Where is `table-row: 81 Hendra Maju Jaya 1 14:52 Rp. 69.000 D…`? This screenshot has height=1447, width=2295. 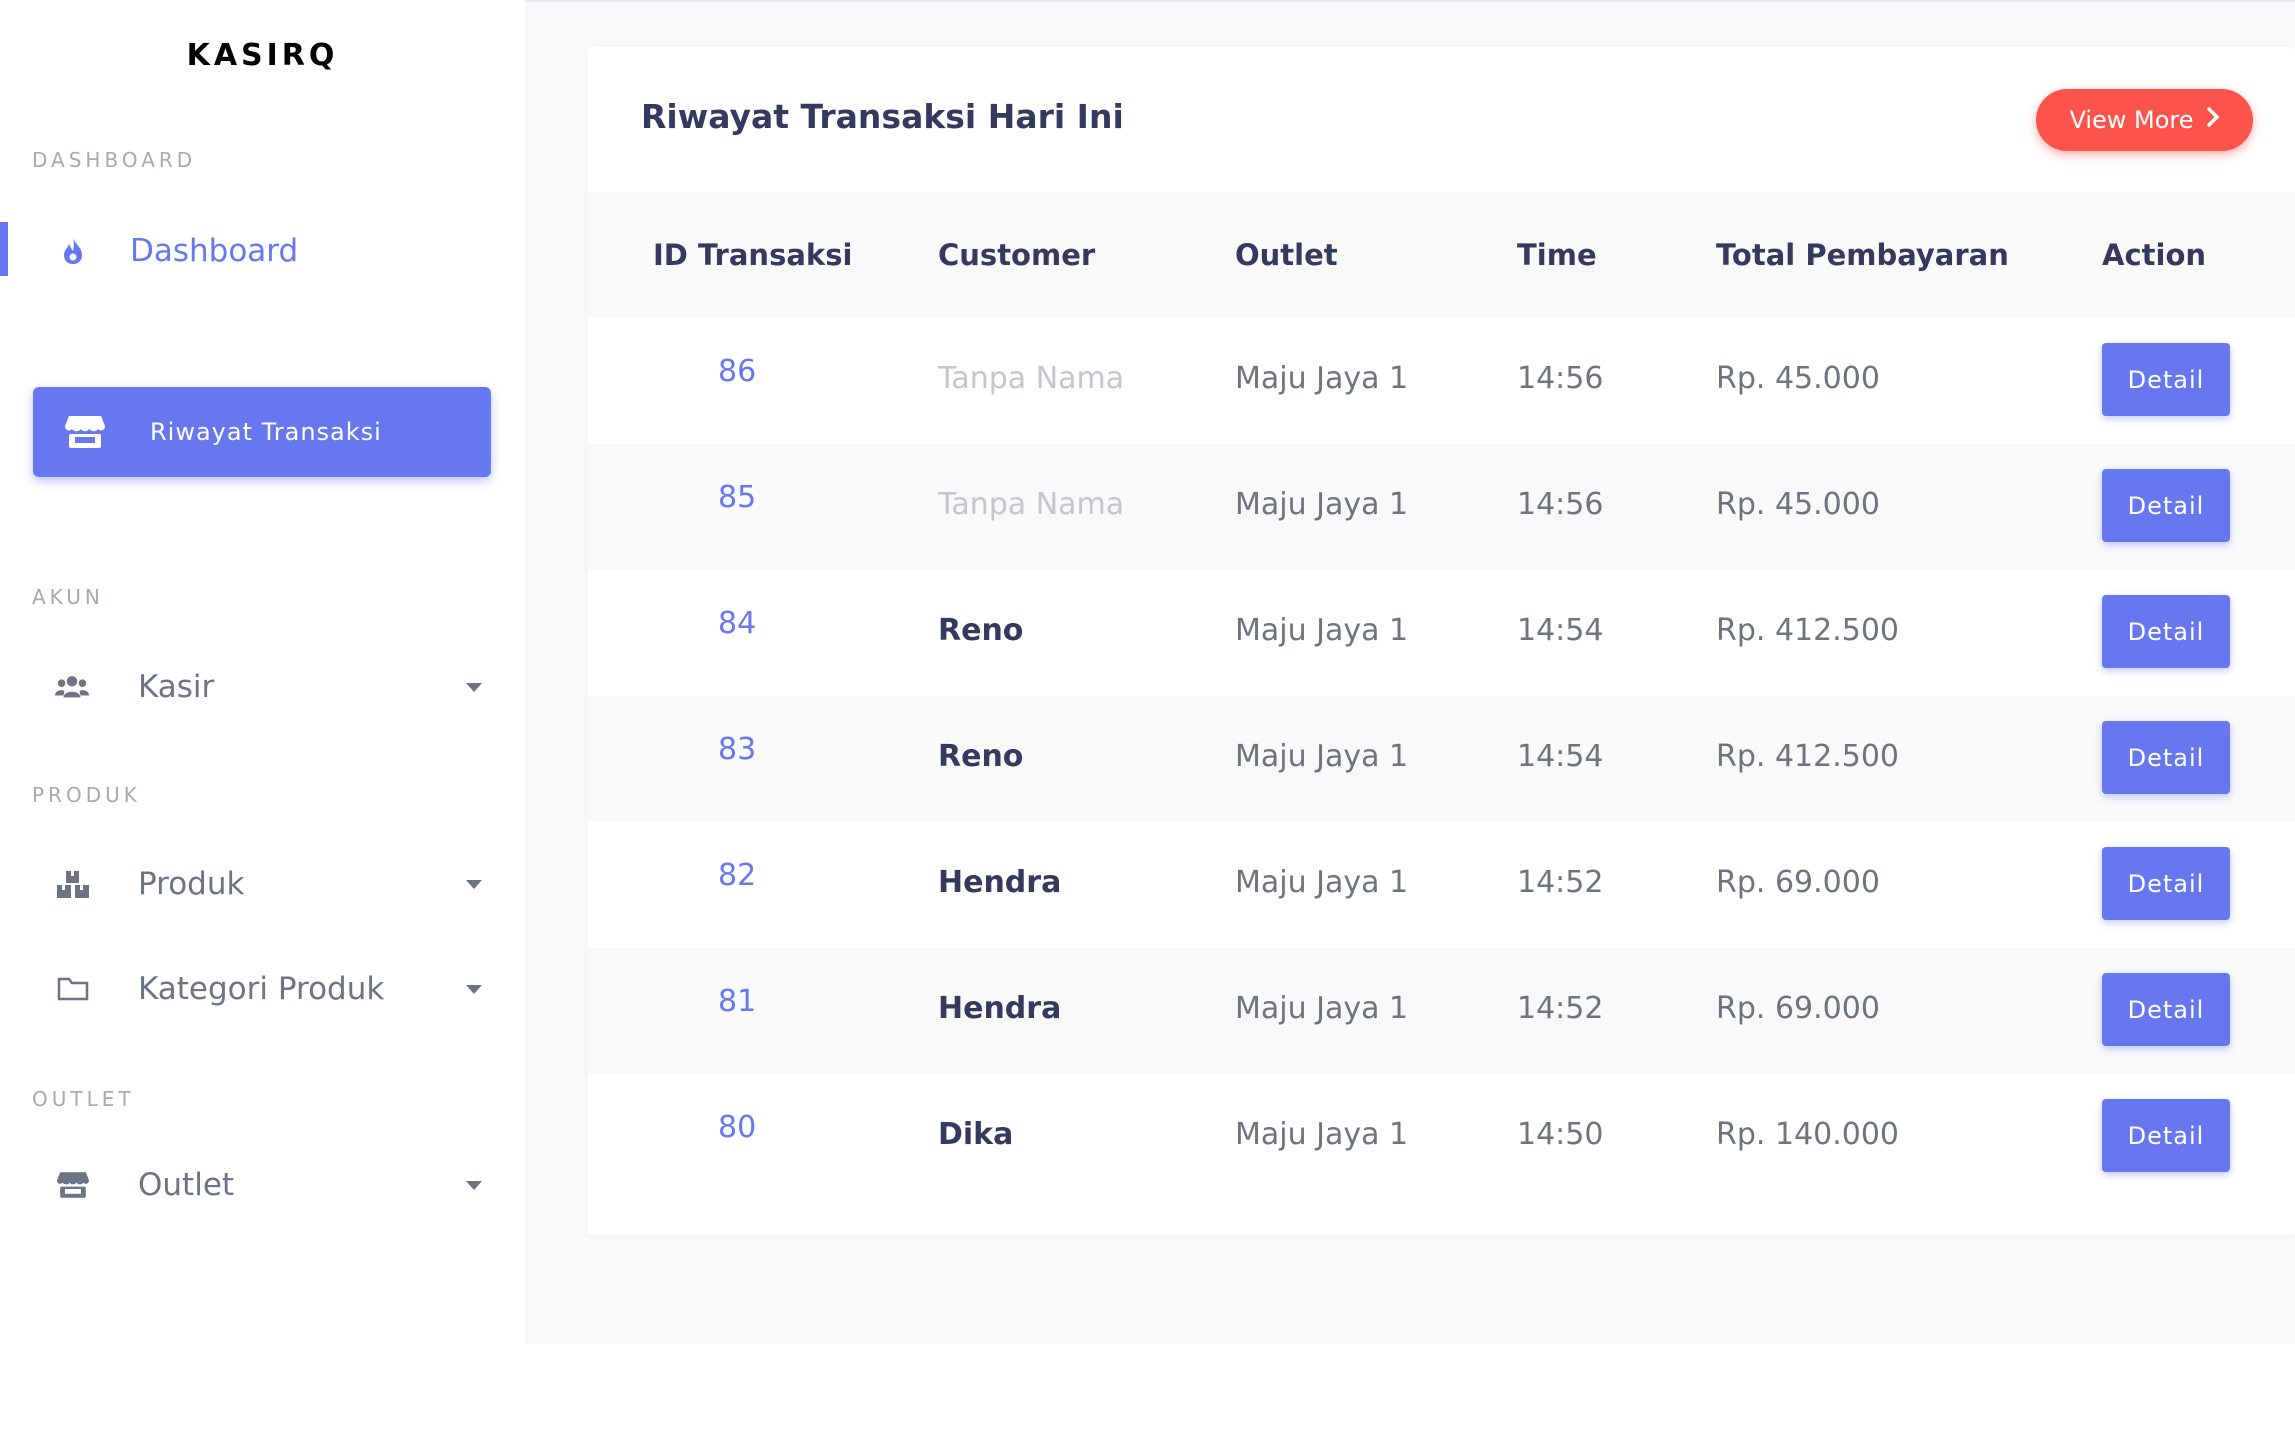
table-row: 81 Hendra Maju Jaya 1 14:52 Rp. 69.000 D… is located at coordinates (1441, 1011).